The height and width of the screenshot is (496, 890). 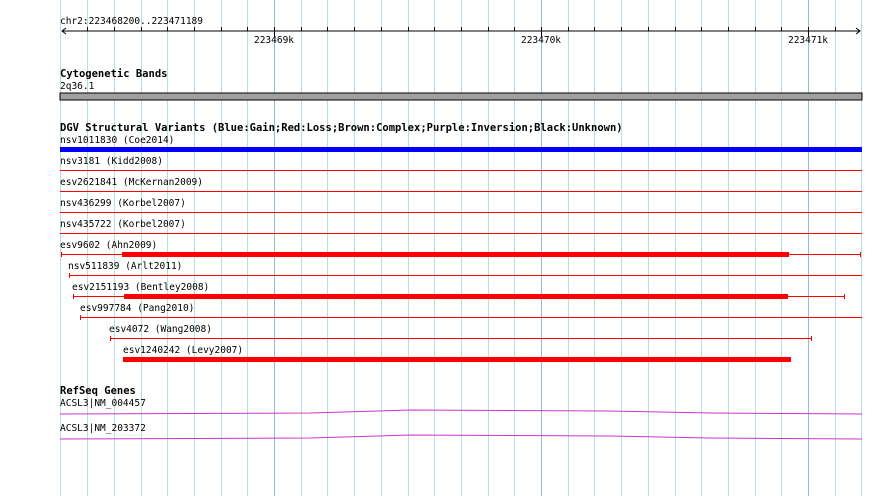 What do you see at coordinates (461, 338) in the screenshot?
I see `sv-feature-esv4072` at bounding box center [461, 338].